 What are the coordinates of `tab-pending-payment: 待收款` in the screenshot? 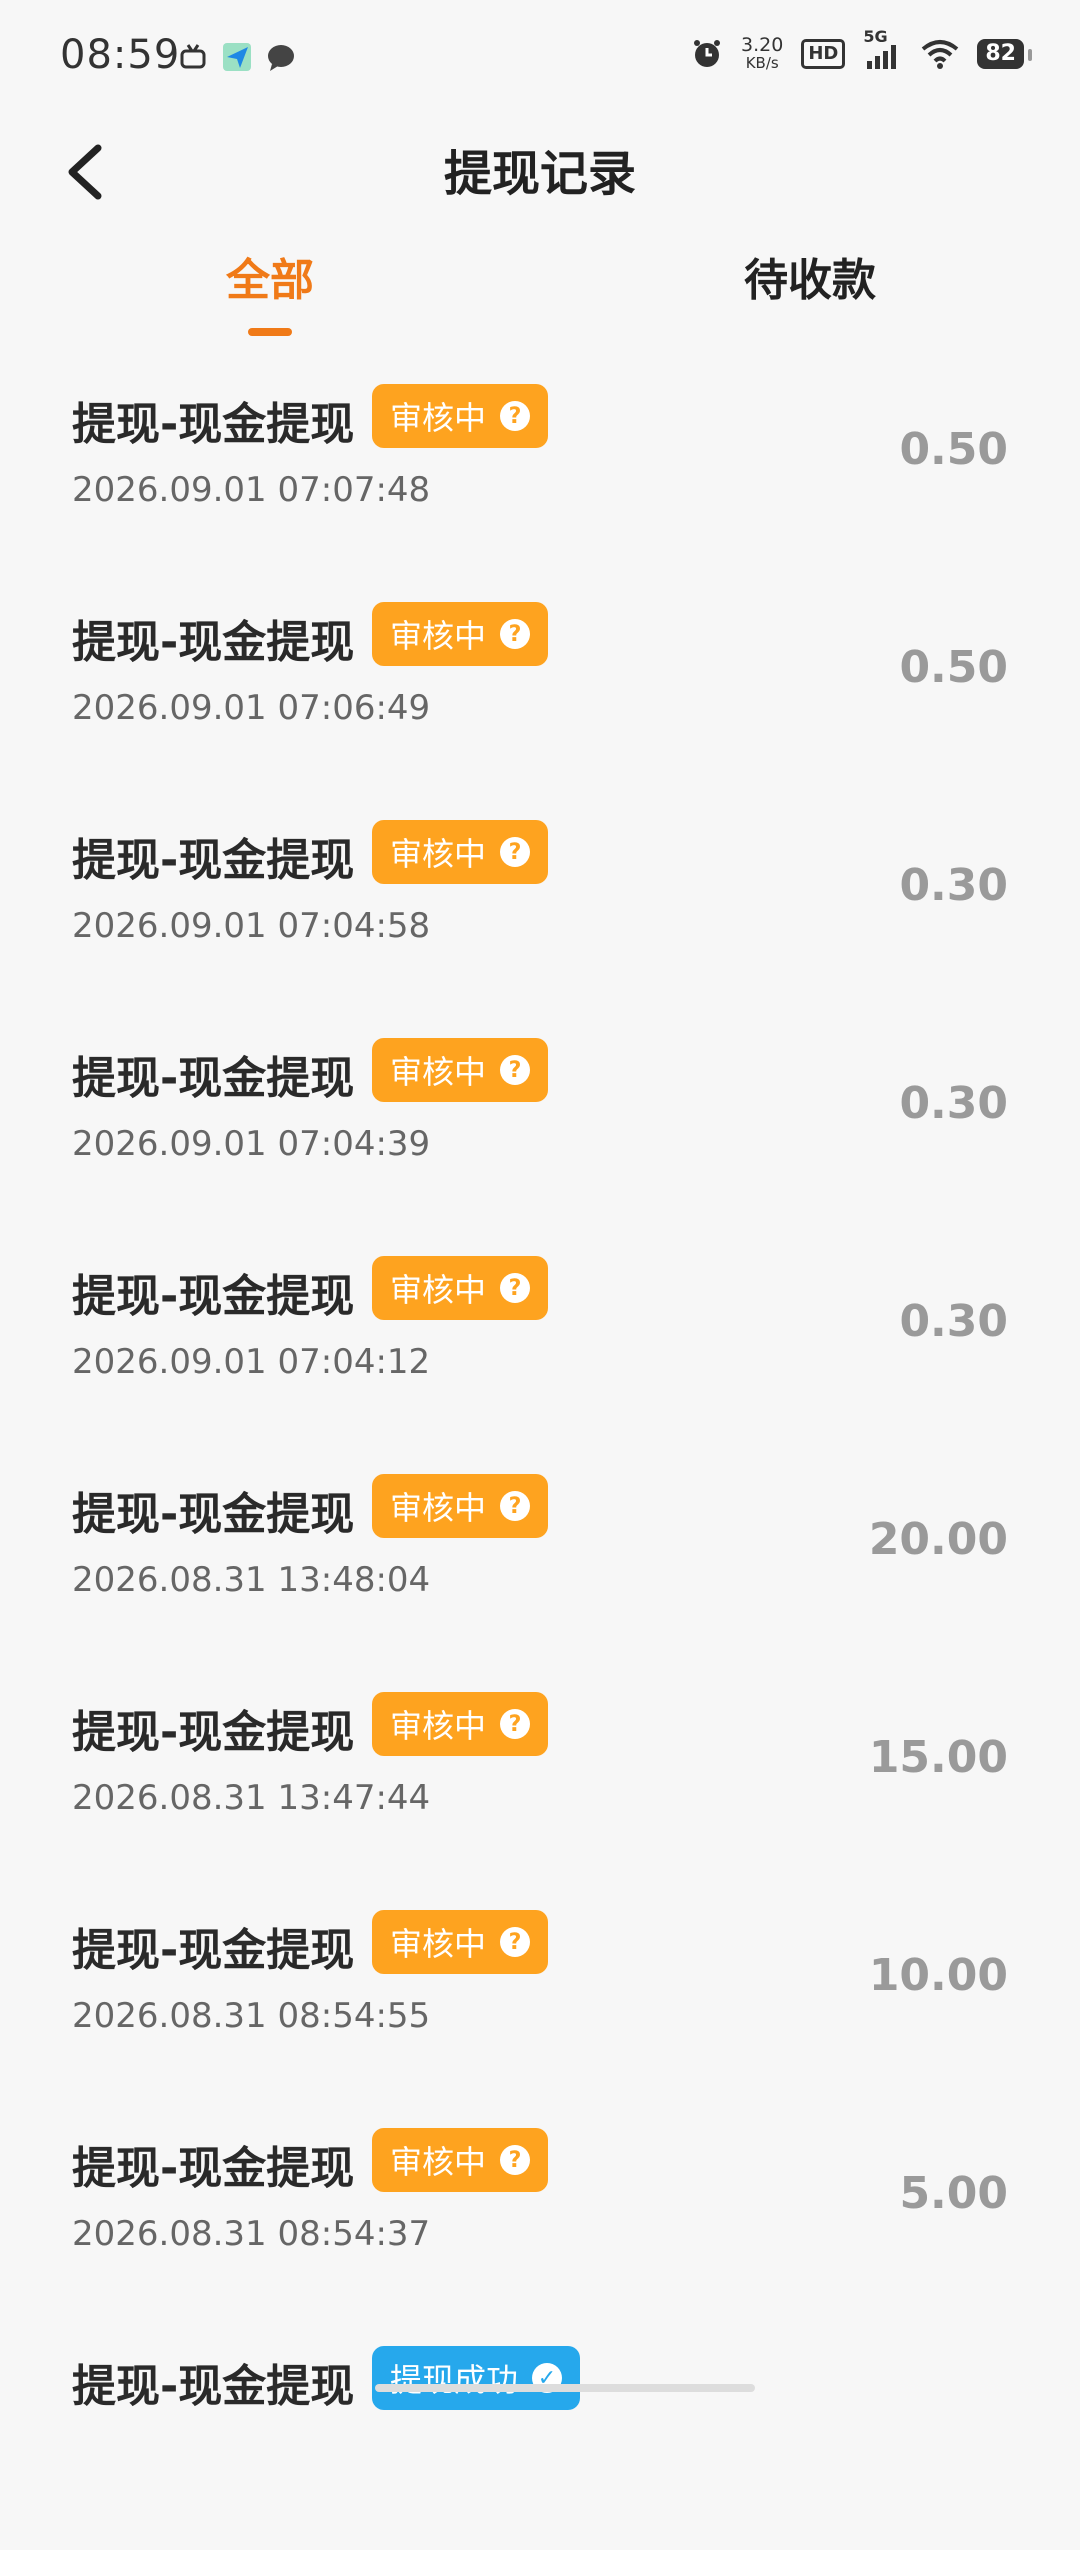 It's located at (810, 276).